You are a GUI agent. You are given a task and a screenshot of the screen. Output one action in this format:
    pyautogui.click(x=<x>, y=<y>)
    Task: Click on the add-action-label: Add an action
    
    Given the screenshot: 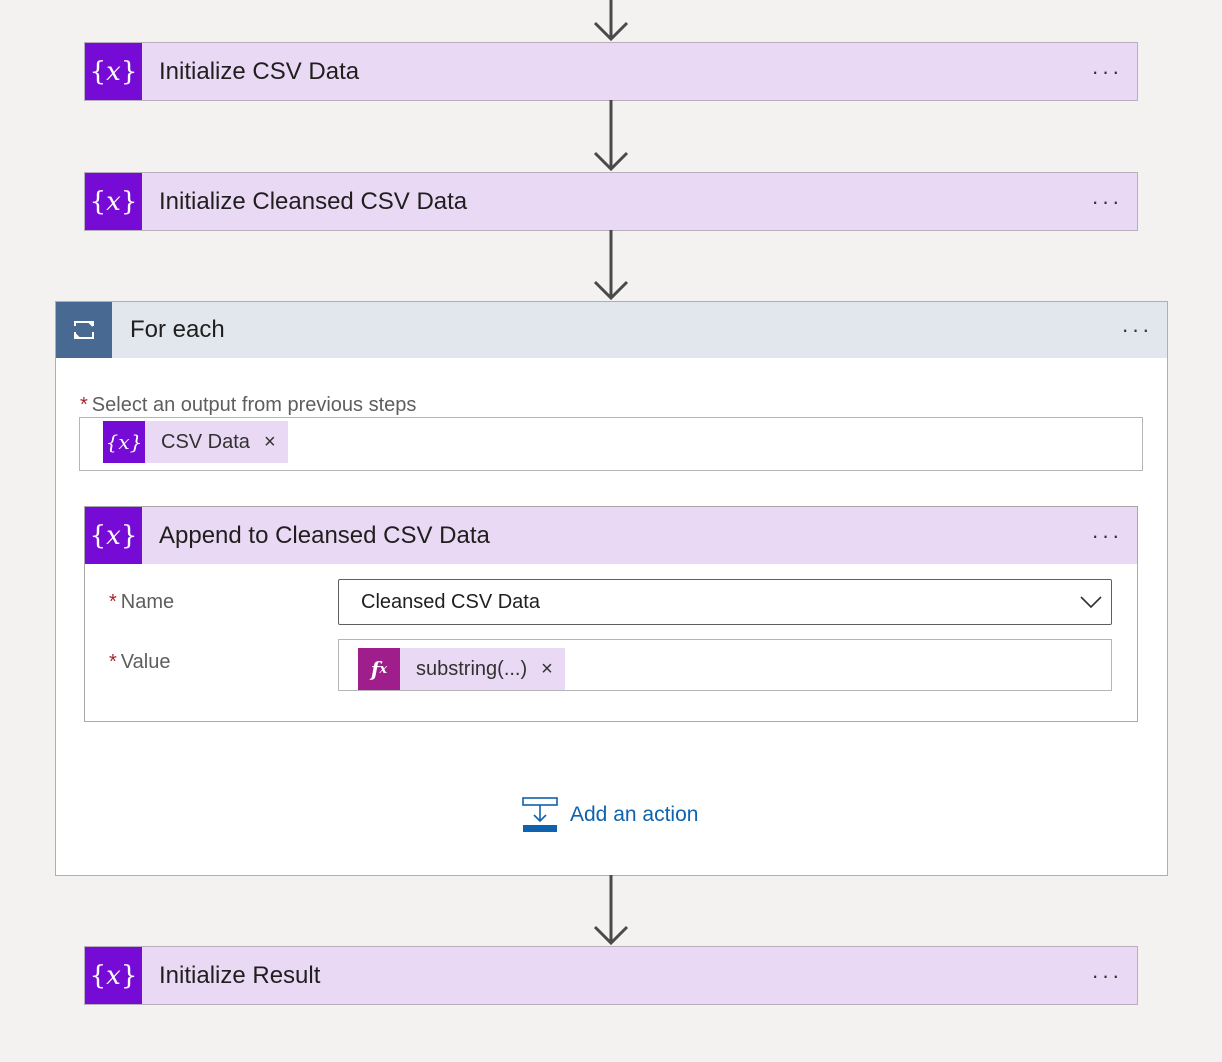 What is the action you would take?
    pyautogui.click(x=634, y=814)
    